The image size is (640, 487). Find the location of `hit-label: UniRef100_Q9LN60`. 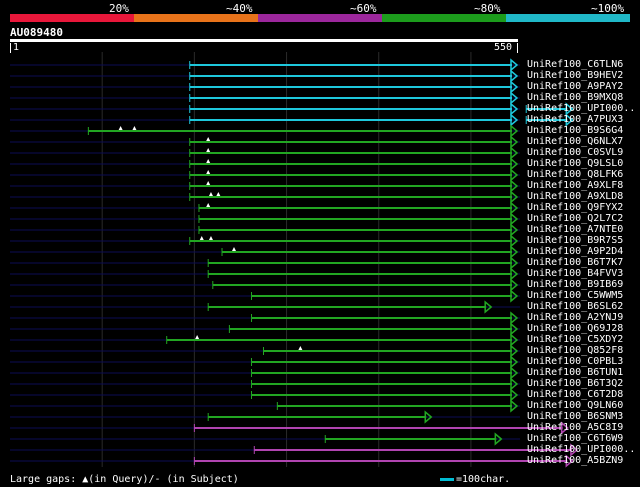

hit-label: UniRef100_Q9LN60 is located at coordinates (575, 405).